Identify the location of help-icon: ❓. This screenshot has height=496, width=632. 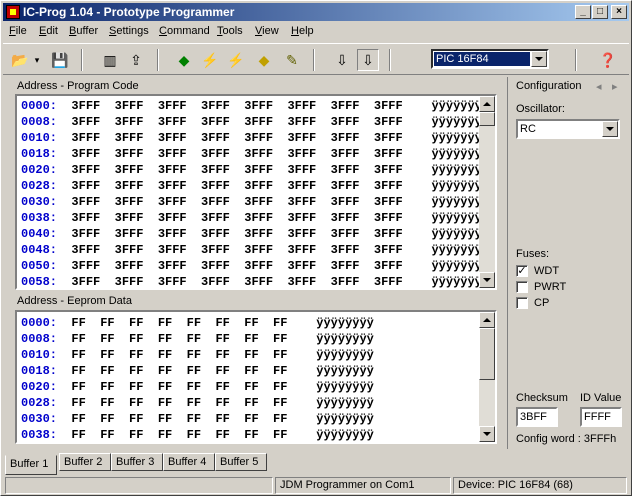
(608, 60).